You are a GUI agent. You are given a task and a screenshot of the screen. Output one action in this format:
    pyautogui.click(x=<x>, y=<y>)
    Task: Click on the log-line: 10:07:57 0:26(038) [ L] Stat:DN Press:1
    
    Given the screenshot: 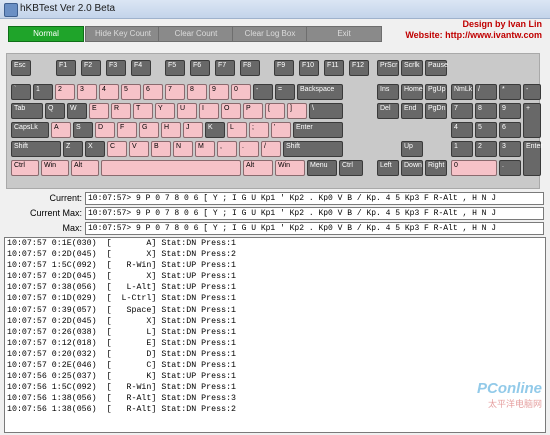 What is the action you would take?
    pyautogui.click(x=122, y=332)
    